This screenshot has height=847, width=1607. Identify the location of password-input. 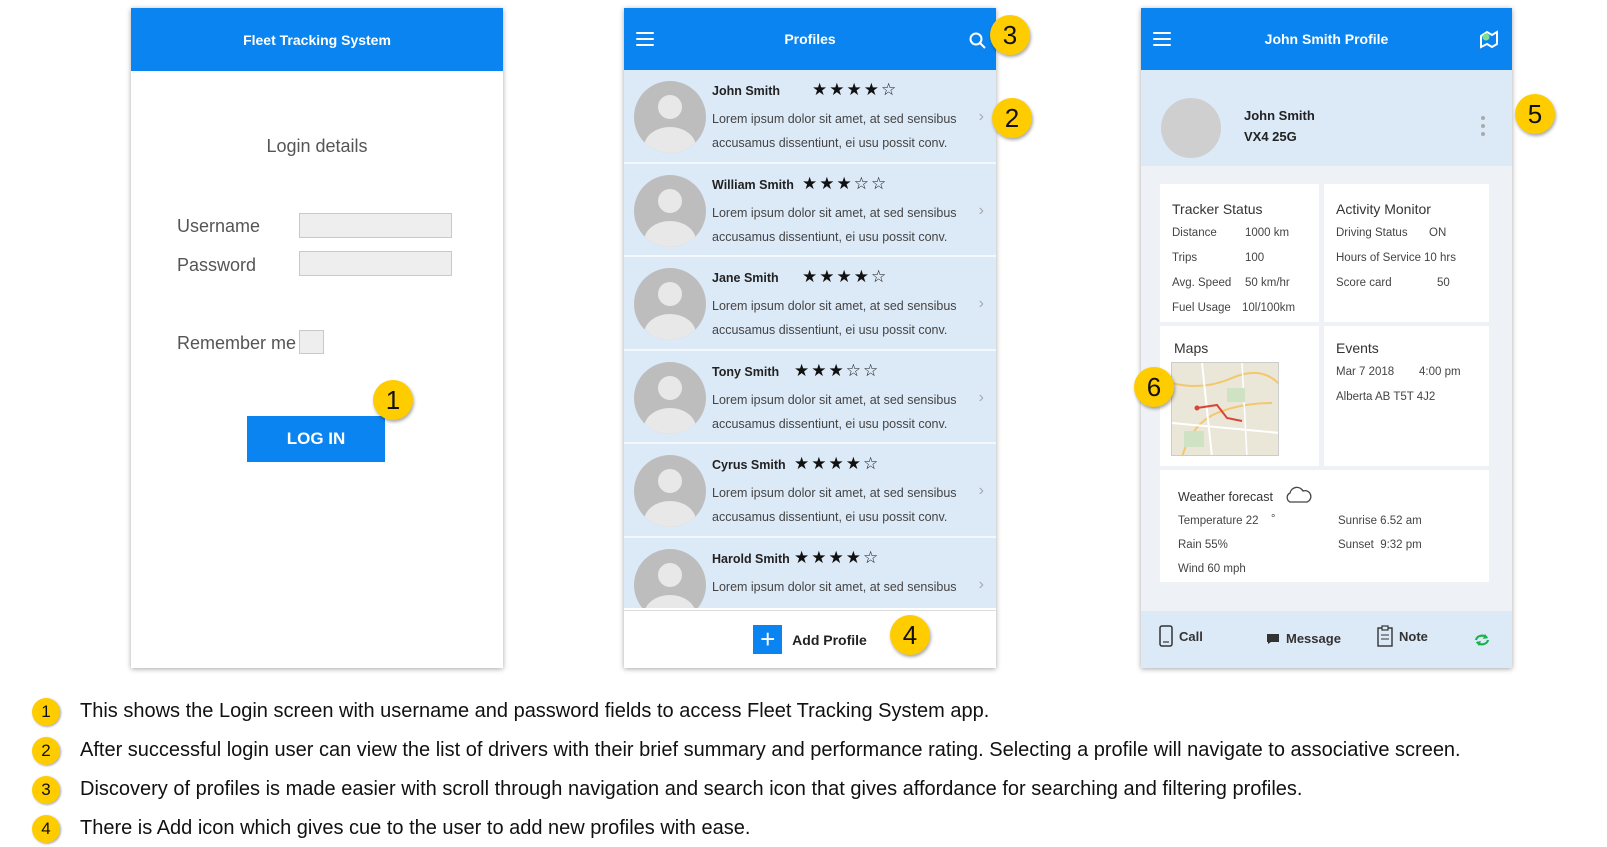
(375, 263).